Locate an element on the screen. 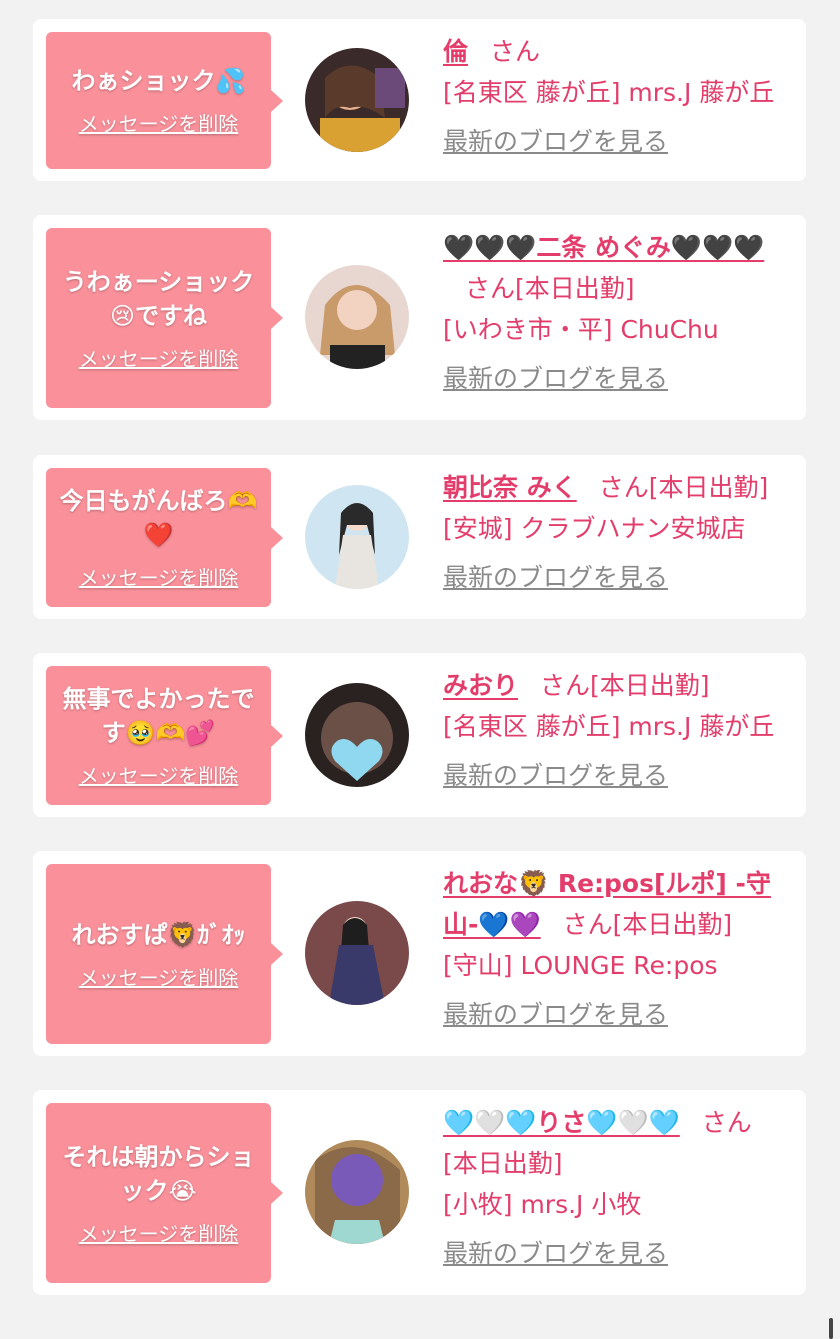 The image size is (840, 1339). cast-name-link: 🖤🖤🖤二条 めぐみ🖤🖤🖤 is located at coordinates (603, 247).